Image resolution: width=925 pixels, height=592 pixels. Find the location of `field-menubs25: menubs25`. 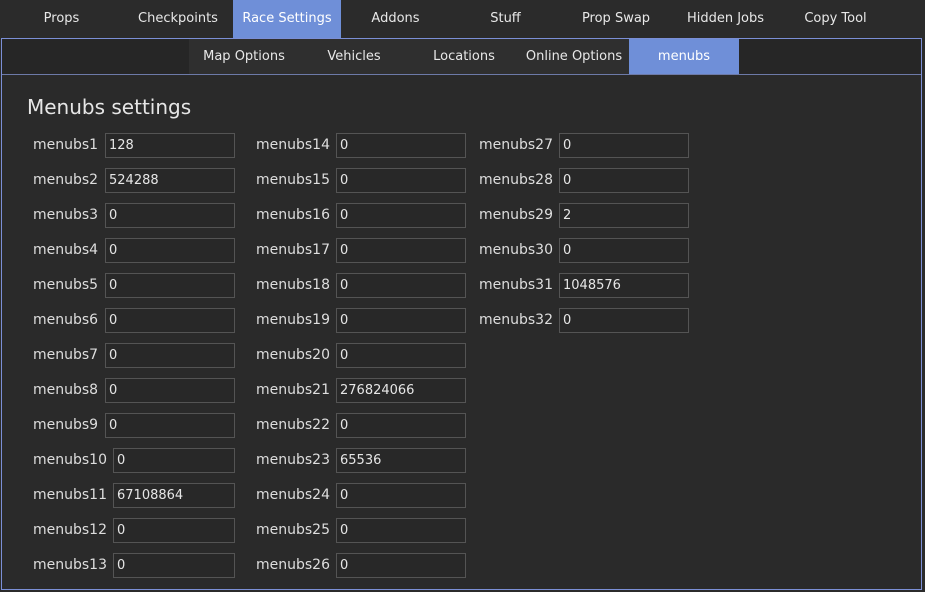

field-menubs25: menubs25 is located at coordinates (363, 530).